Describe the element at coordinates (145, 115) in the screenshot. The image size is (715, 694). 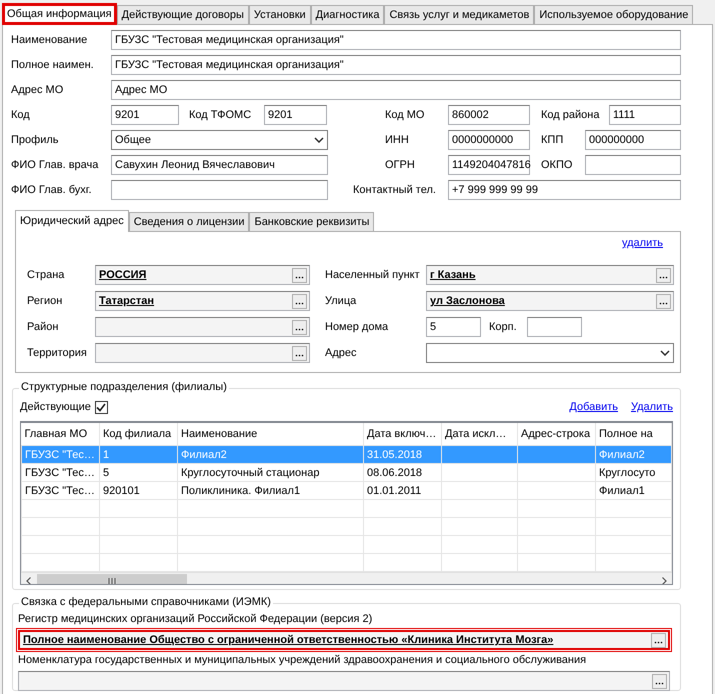
I see `code-field: 9201` at that location.